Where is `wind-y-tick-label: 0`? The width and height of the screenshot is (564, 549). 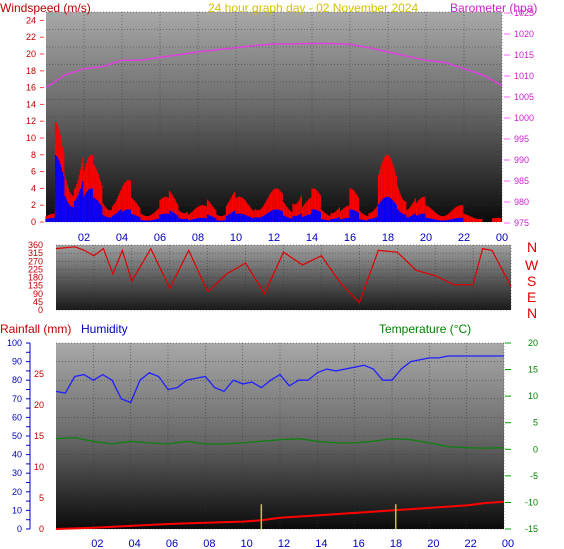
wind-y-tick-label: 0 is located at coordinates (33, 222).